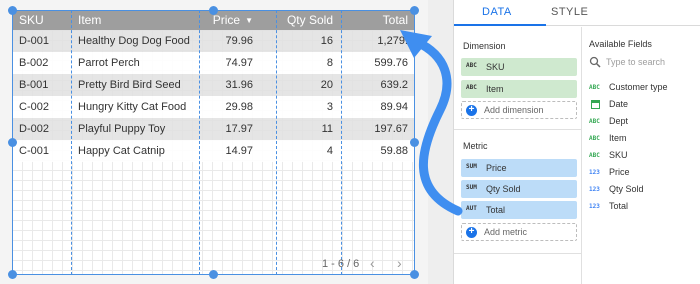 Image resolution: width=700 pixels, height=284 pixels. Describe the element at coordinates (34, 107) in the screenshot. I see `cell-sku: C-002` at that location.